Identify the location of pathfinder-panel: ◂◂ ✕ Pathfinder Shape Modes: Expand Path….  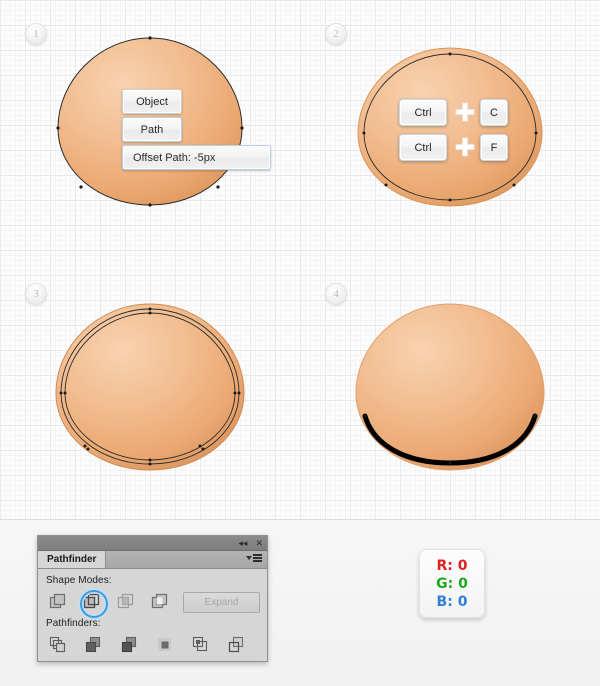
(152, 598).